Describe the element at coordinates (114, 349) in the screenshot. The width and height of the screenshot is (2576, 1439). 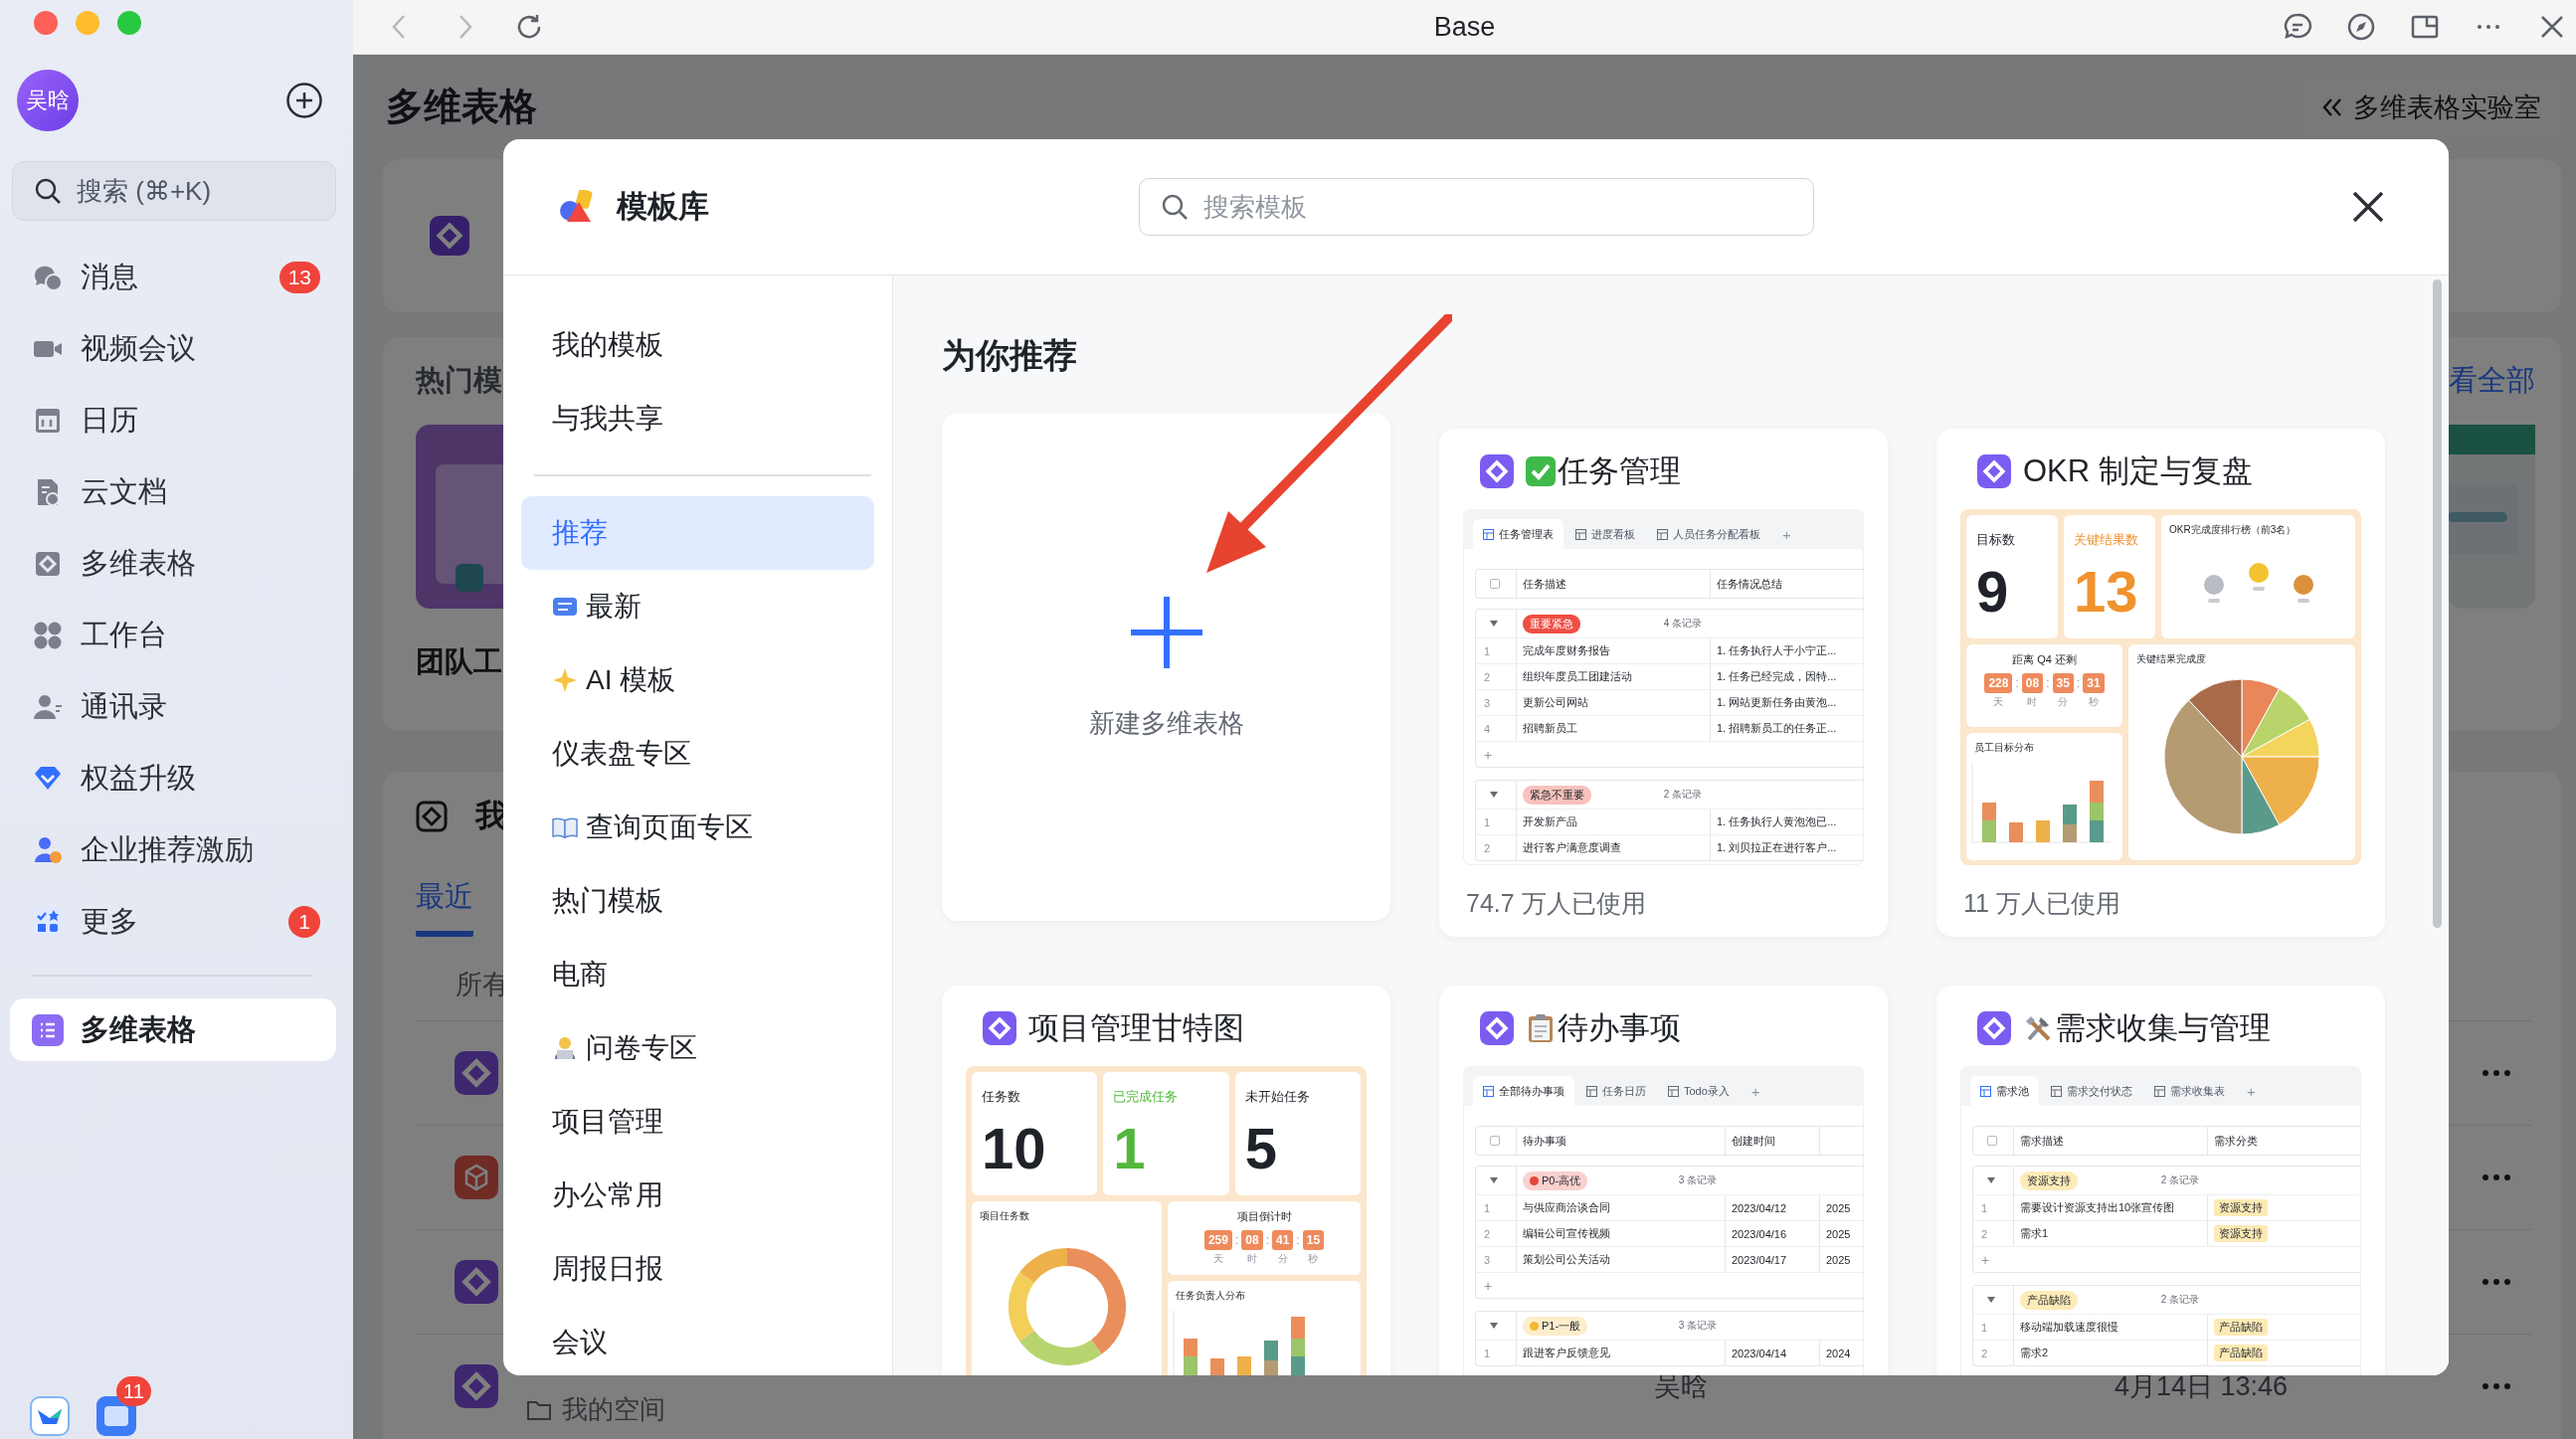
I see `sidebar-item: 视频会议` at that location.